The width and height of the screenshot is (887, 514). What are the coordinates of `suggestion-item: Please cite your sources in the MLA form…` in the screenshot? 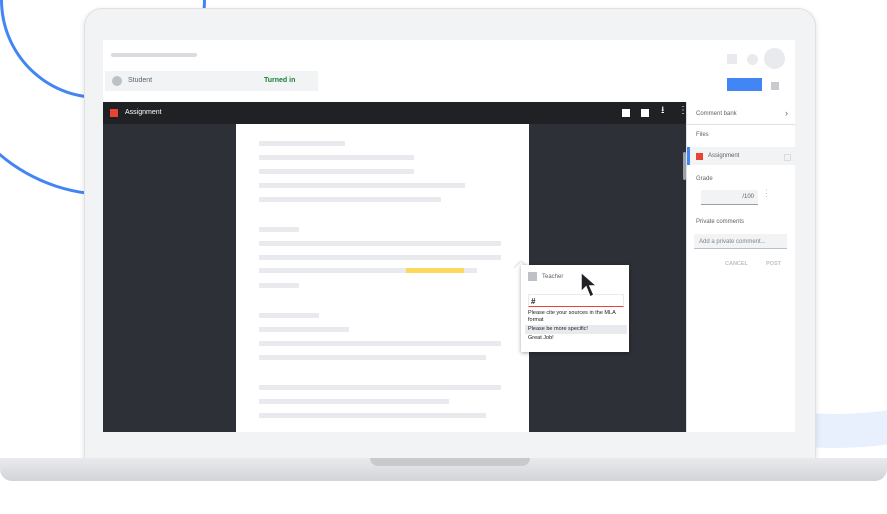 It's located at (576, 317).